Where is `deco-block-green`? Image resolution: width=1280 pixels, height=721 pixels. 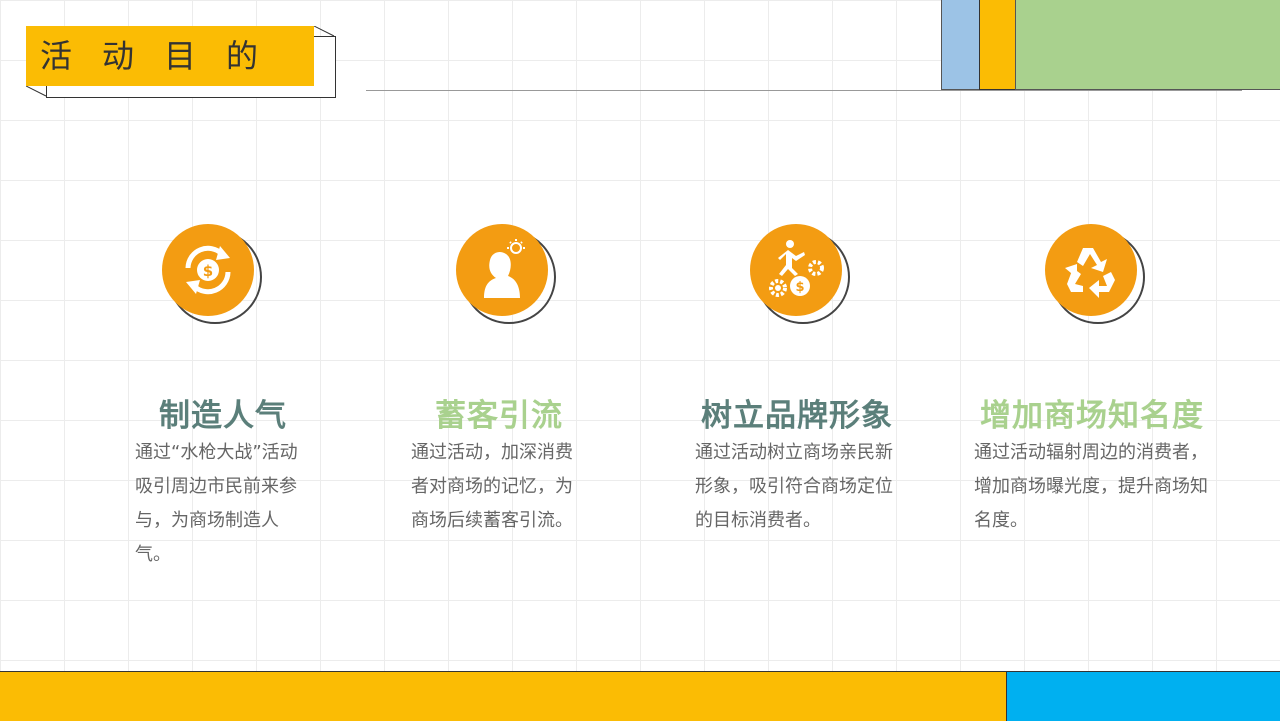
deco-block-green is located at coordinates (1147, 45).